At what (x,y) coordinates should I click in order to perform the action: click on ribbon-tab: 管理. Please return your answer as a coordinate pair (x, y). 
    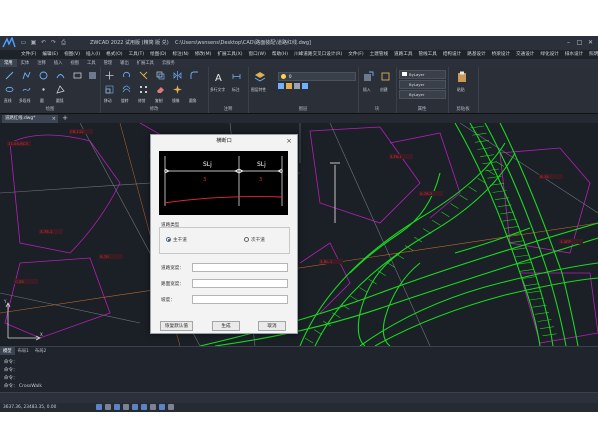
    Looking at the image, I should click on (108, 63).